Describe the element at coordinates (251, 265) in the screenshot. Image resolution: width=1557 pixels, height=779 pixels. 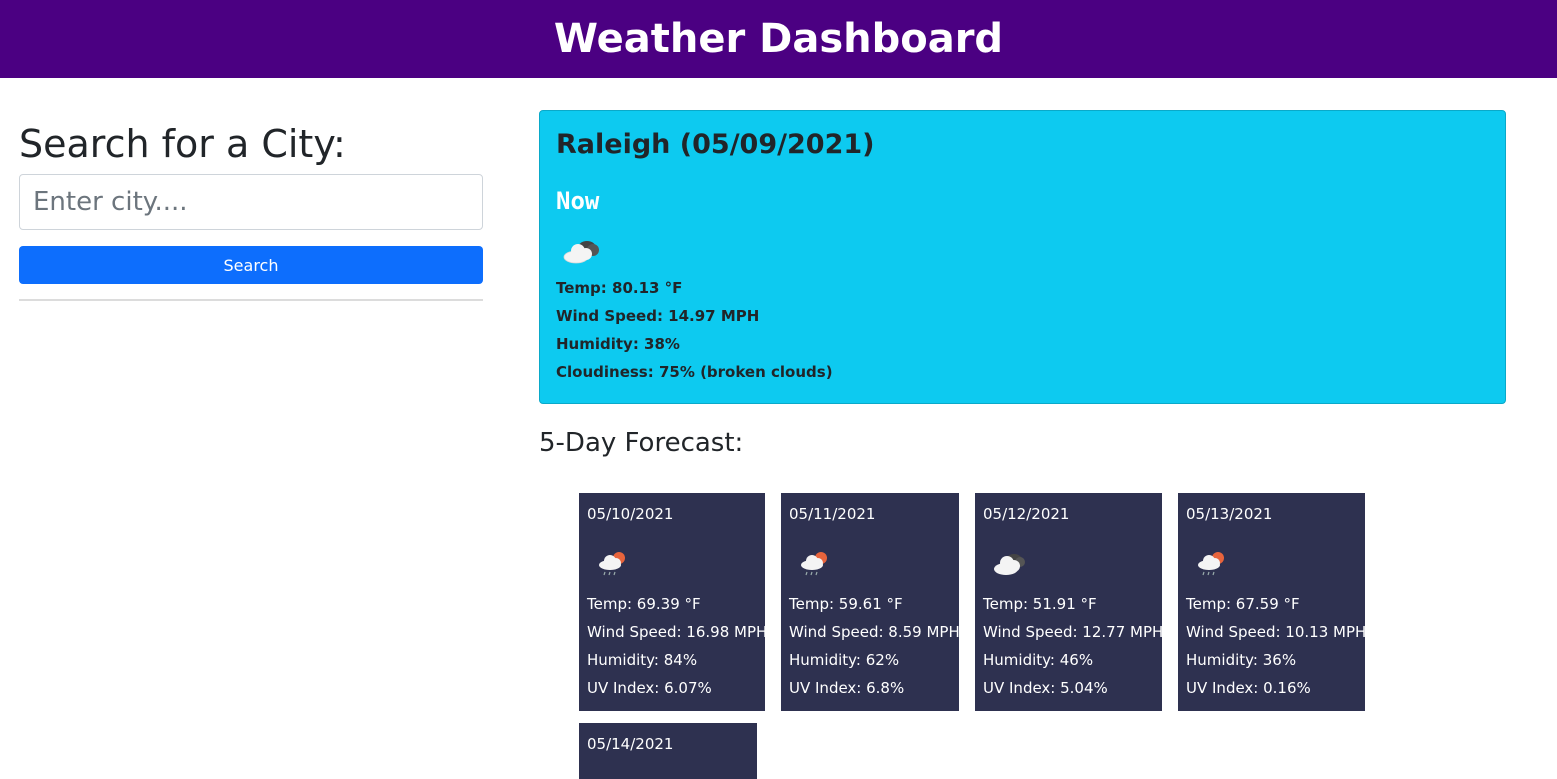
I see `search-button: Search` at that location.